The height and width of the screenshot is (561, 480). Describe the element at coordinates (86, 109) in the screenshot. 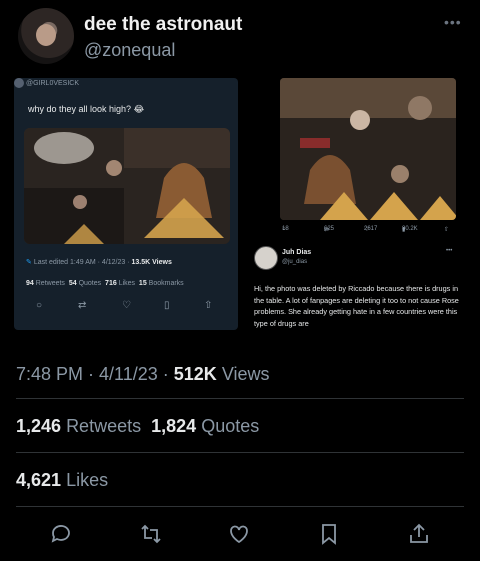

I see `embedded-tweet-text: why do they all look high? 😂` at that location.